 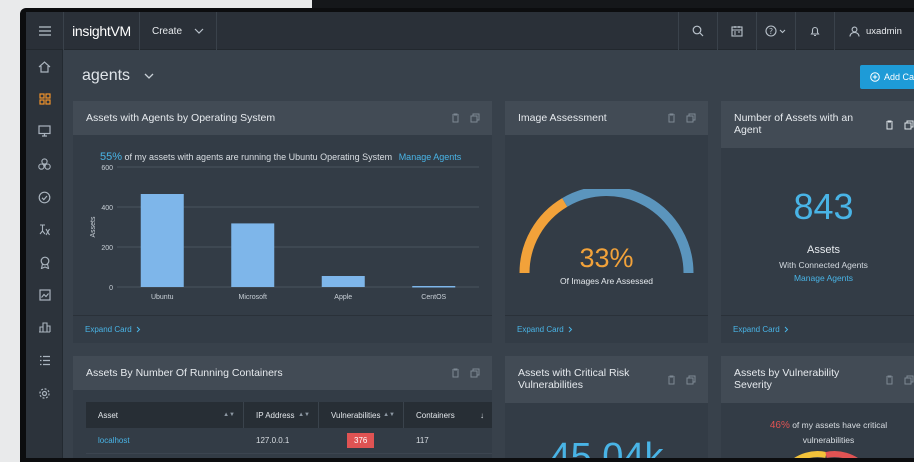 I want to click on card-title: Number of Assets with an Agent, so click(x=794, y=124).